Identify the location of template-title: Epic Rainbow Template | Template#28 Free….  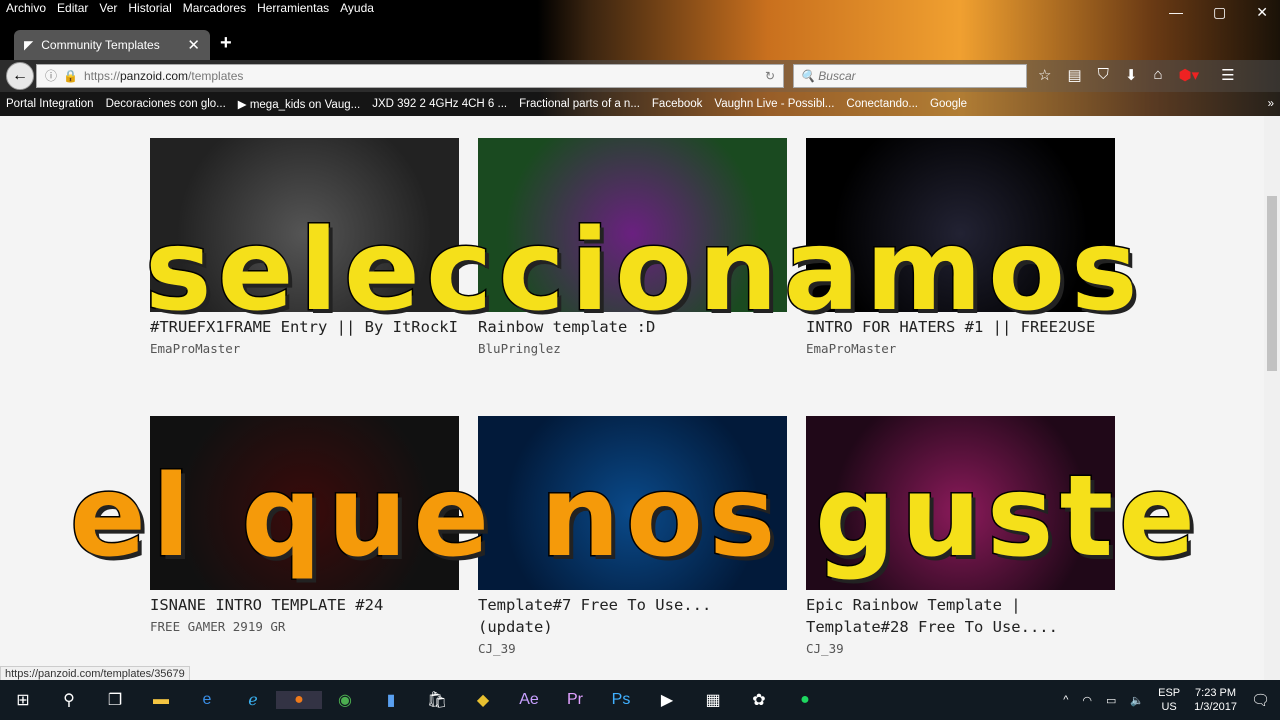
(960, 616).